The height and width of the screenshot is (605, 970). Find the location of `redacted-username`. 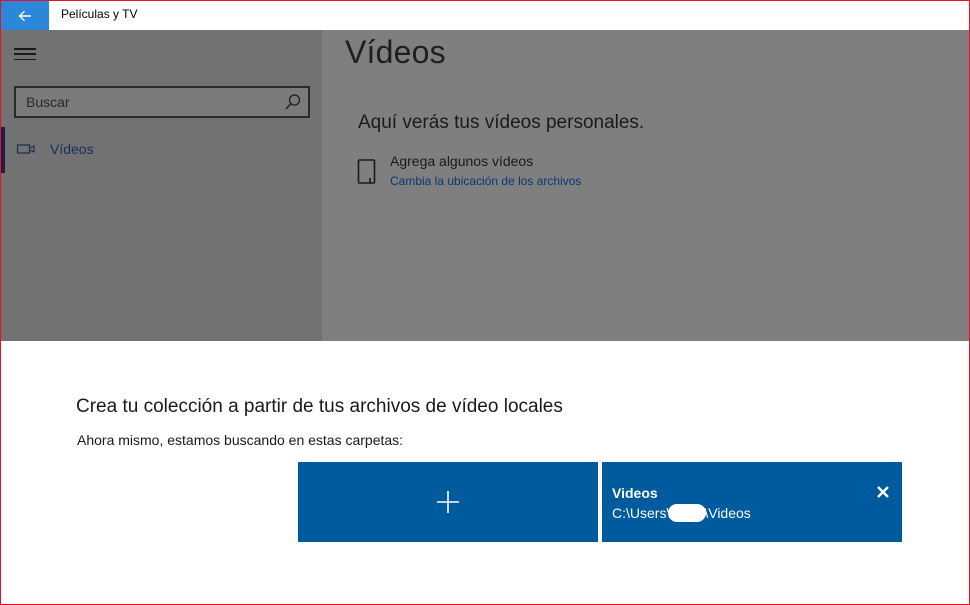

redacted-username is located at coordinates (687, 513).